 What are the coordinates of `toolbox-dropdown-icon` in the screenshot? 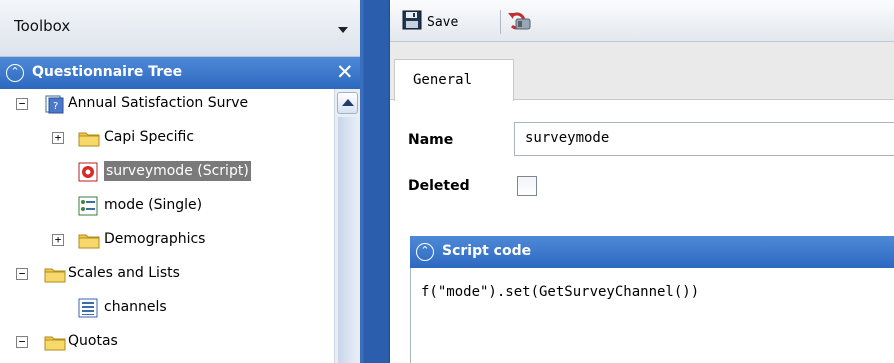 It's located at (343, 30).